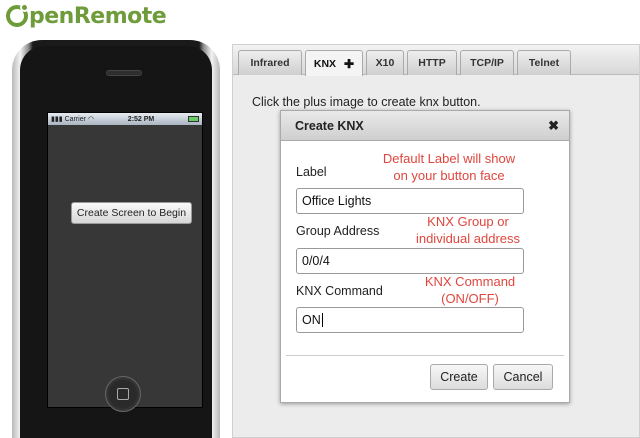  I want to click on create-screen-button: Create Screen to Begin, so click(131, 213).